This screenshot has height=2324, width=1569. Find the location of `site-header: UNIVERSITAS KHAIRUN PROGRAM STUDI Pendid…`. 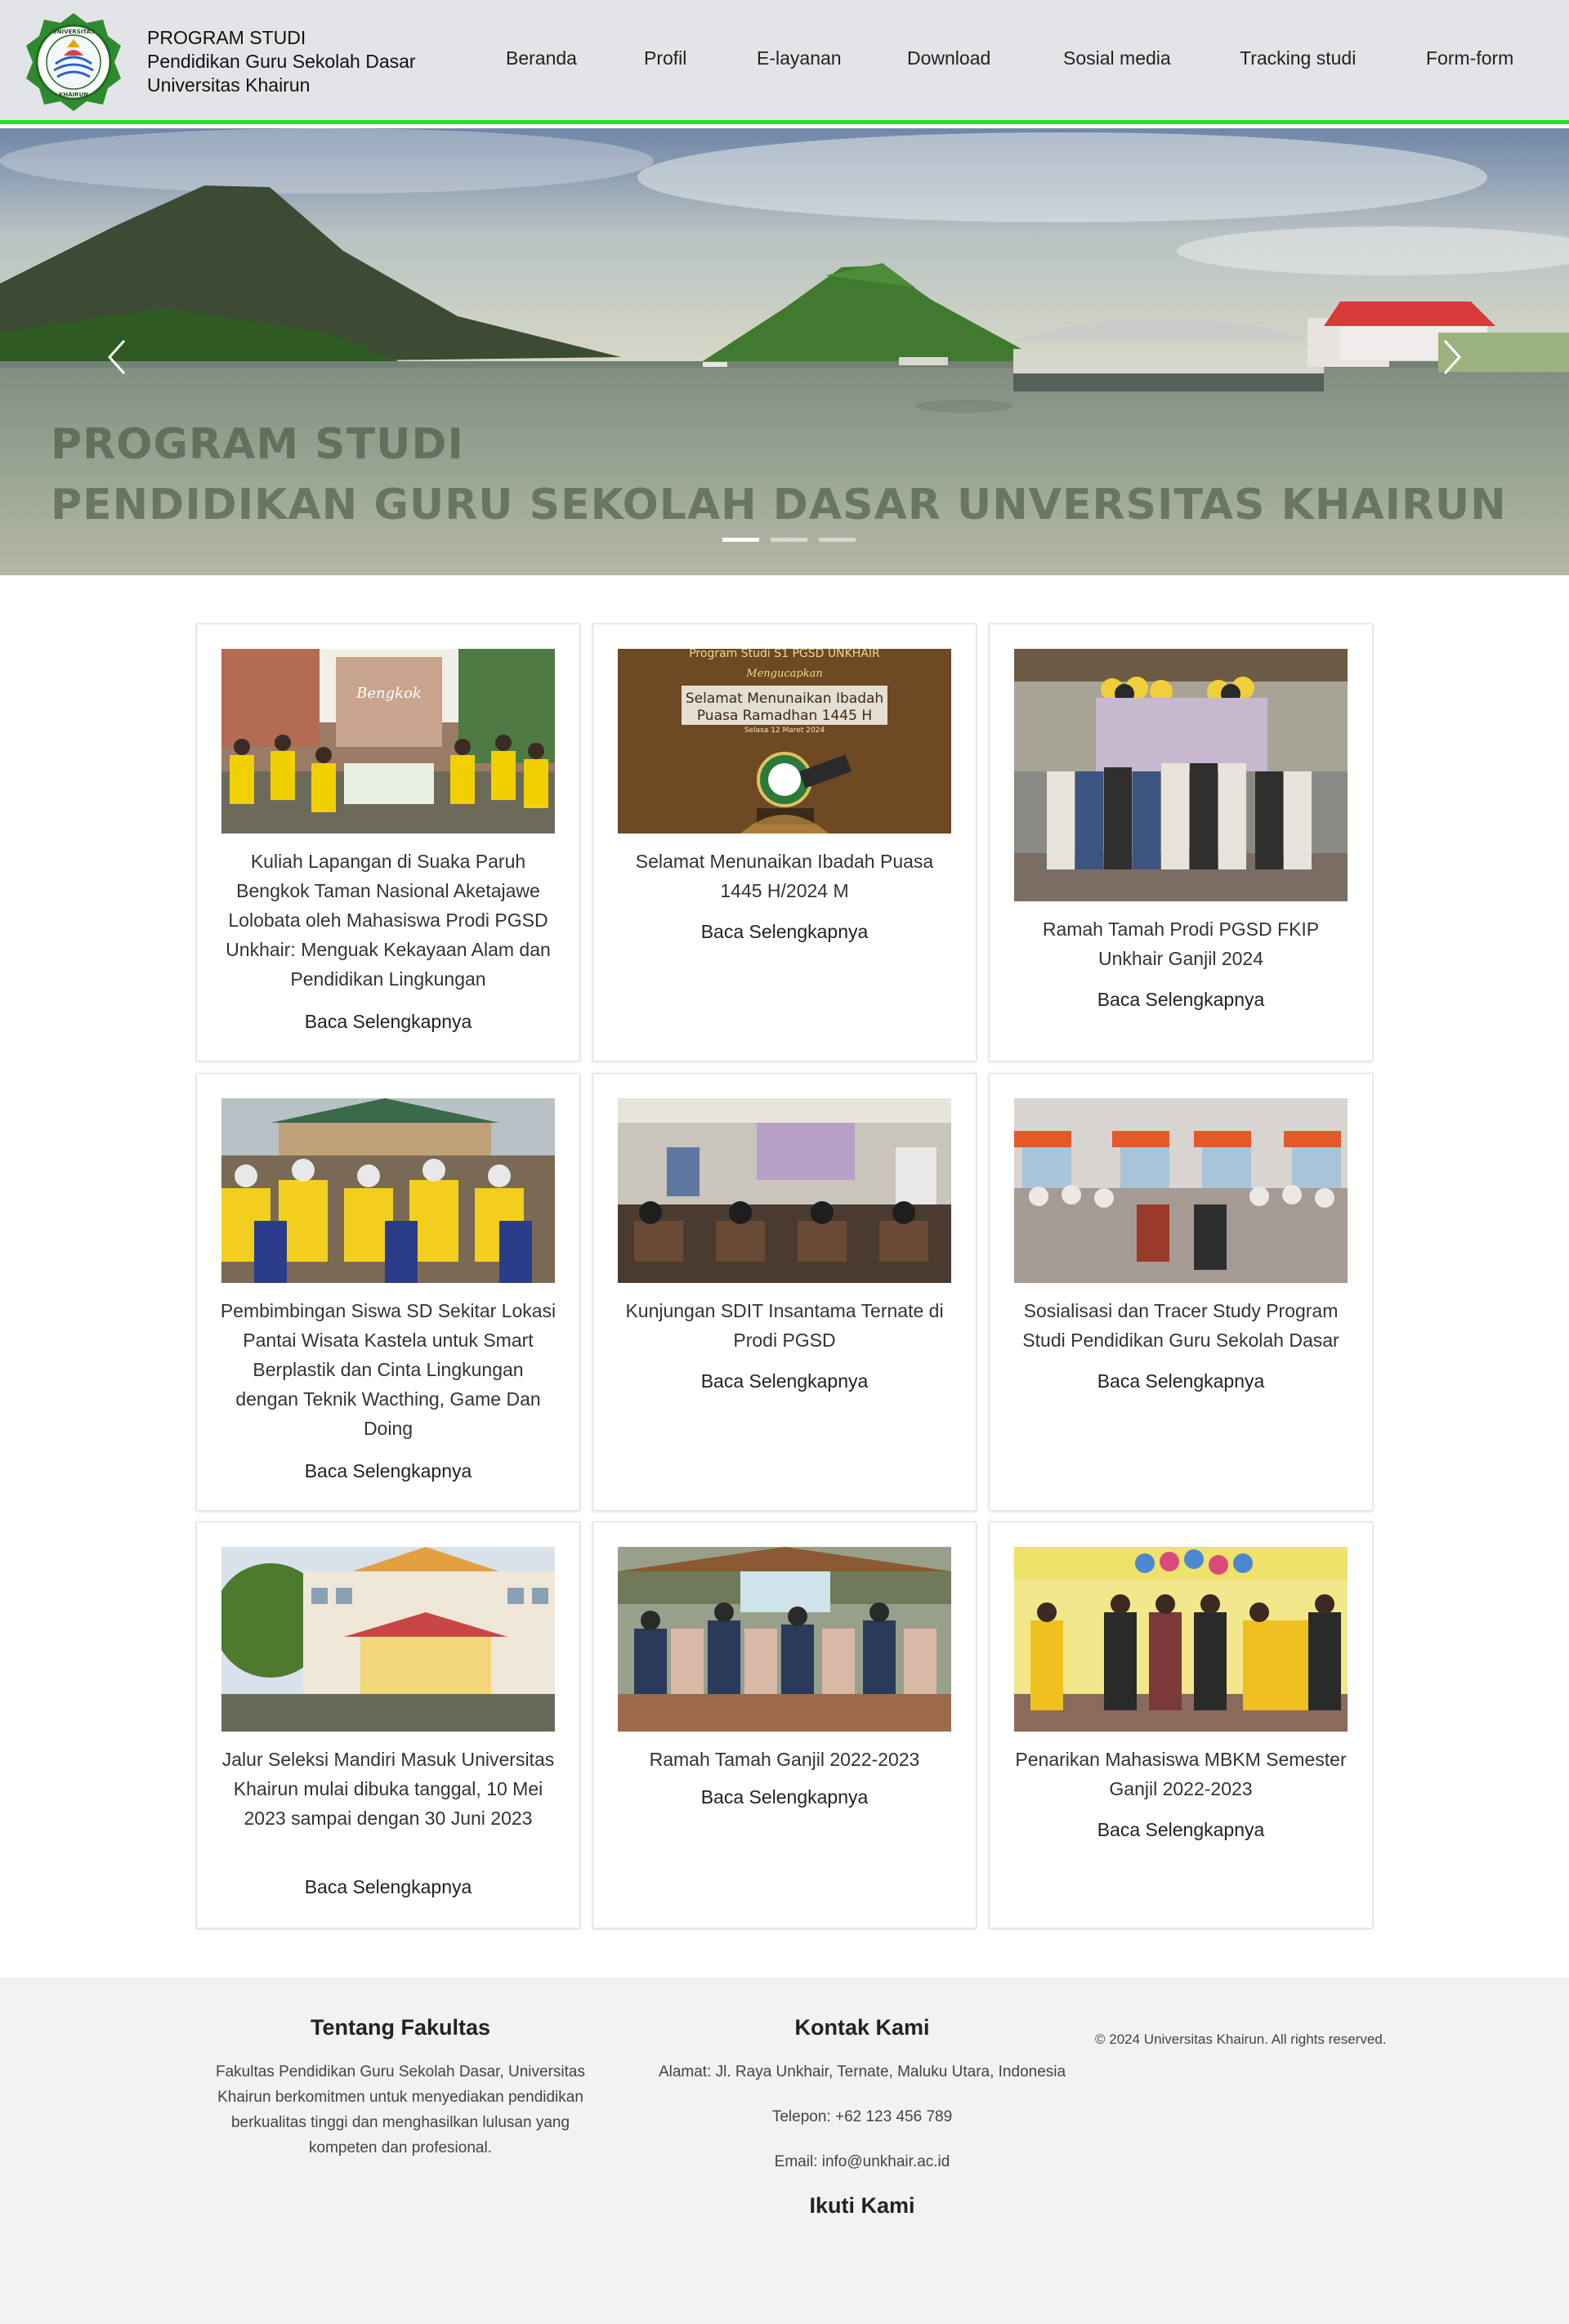

site-header: UNIVERSITAS KHAIRUN PROGRAM STUDI Pendid… is located at coordinates (784, 62).